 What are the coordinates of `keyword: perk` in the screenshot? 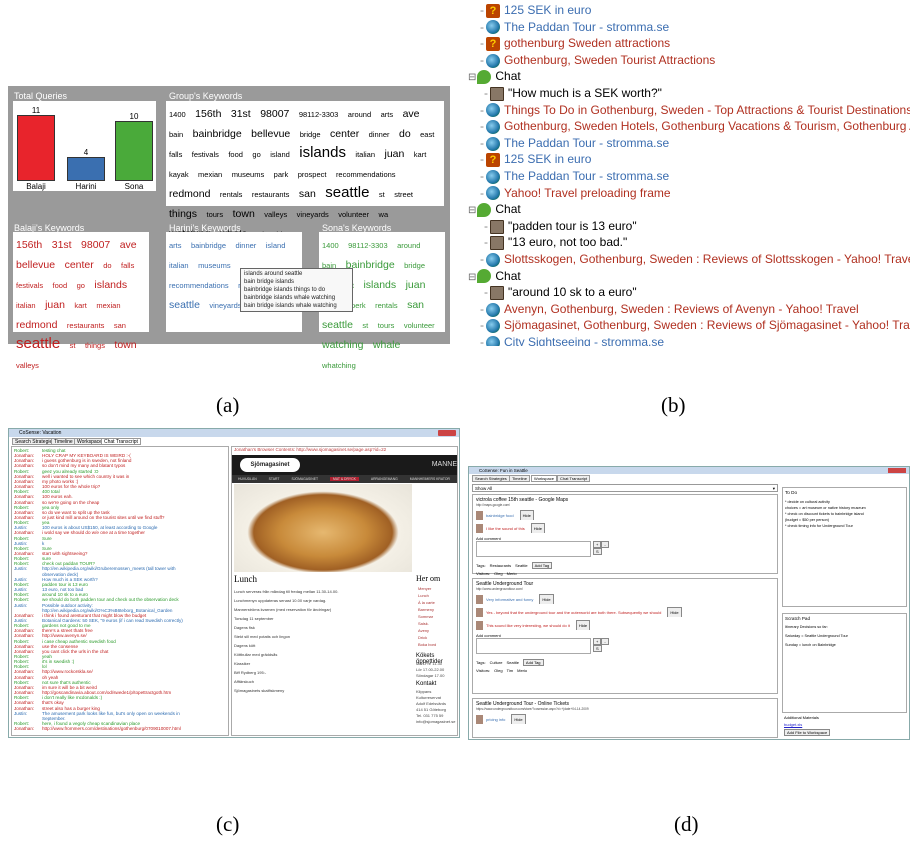 It's located at (358, 305).